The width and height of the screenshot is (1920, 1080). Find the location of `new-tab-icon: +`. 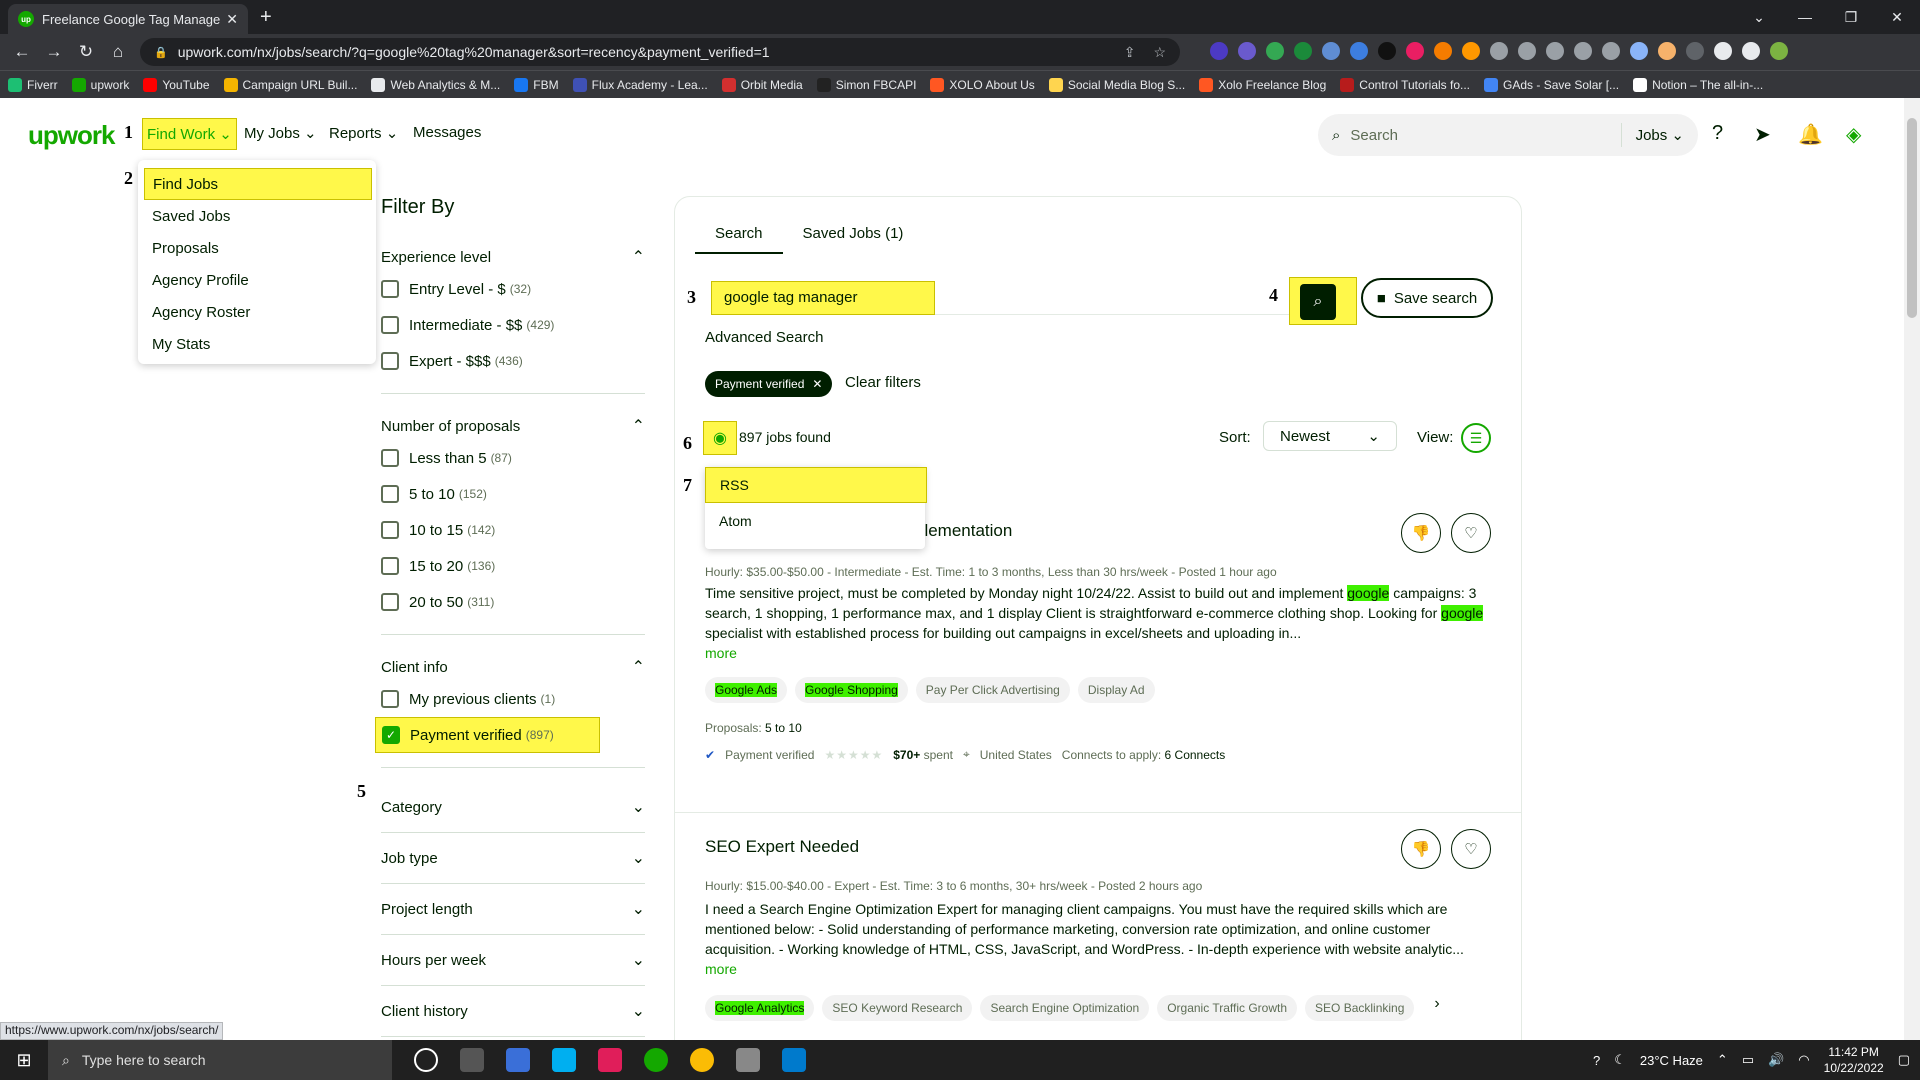

new-tab-icon: + is located at coordinates (266, 17).